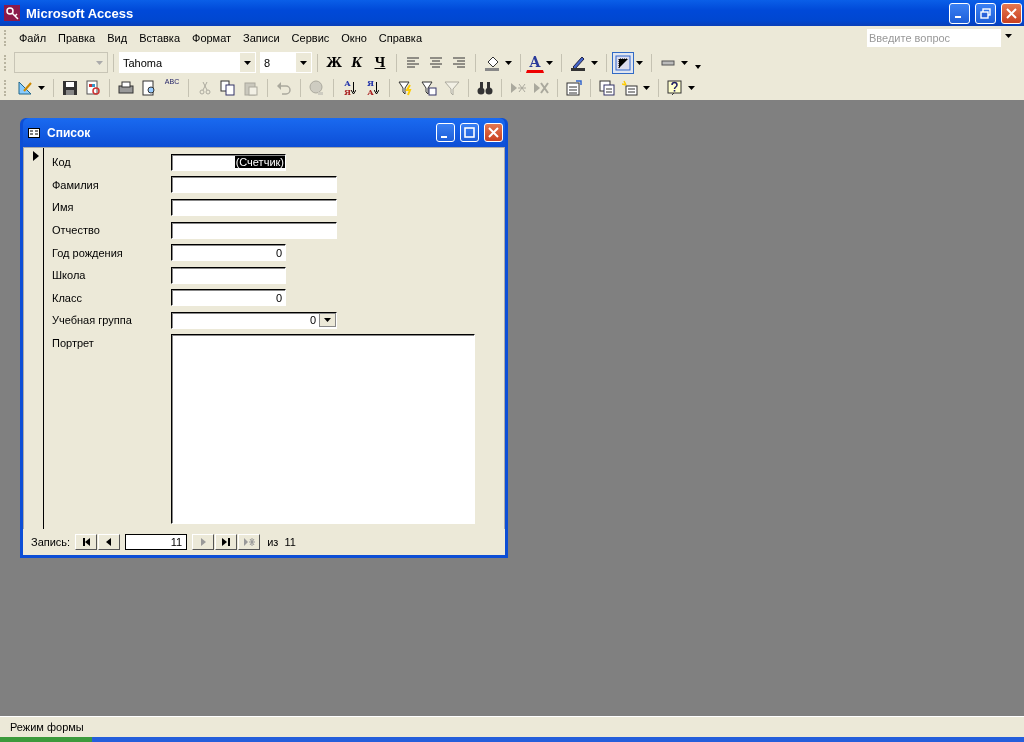 The width and height of the screenshot is (1024, 742). What do you see at coordinates (109, 542) in the screenshot?
I see `previous-record-button` at bounding box center [109, 542].